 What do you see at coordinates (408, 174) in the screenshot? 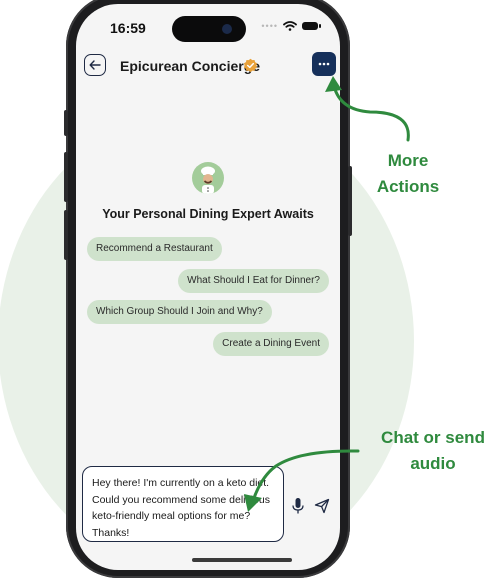
I see `more-actions-annotation: More Actions` at bounding box center [408, 174].